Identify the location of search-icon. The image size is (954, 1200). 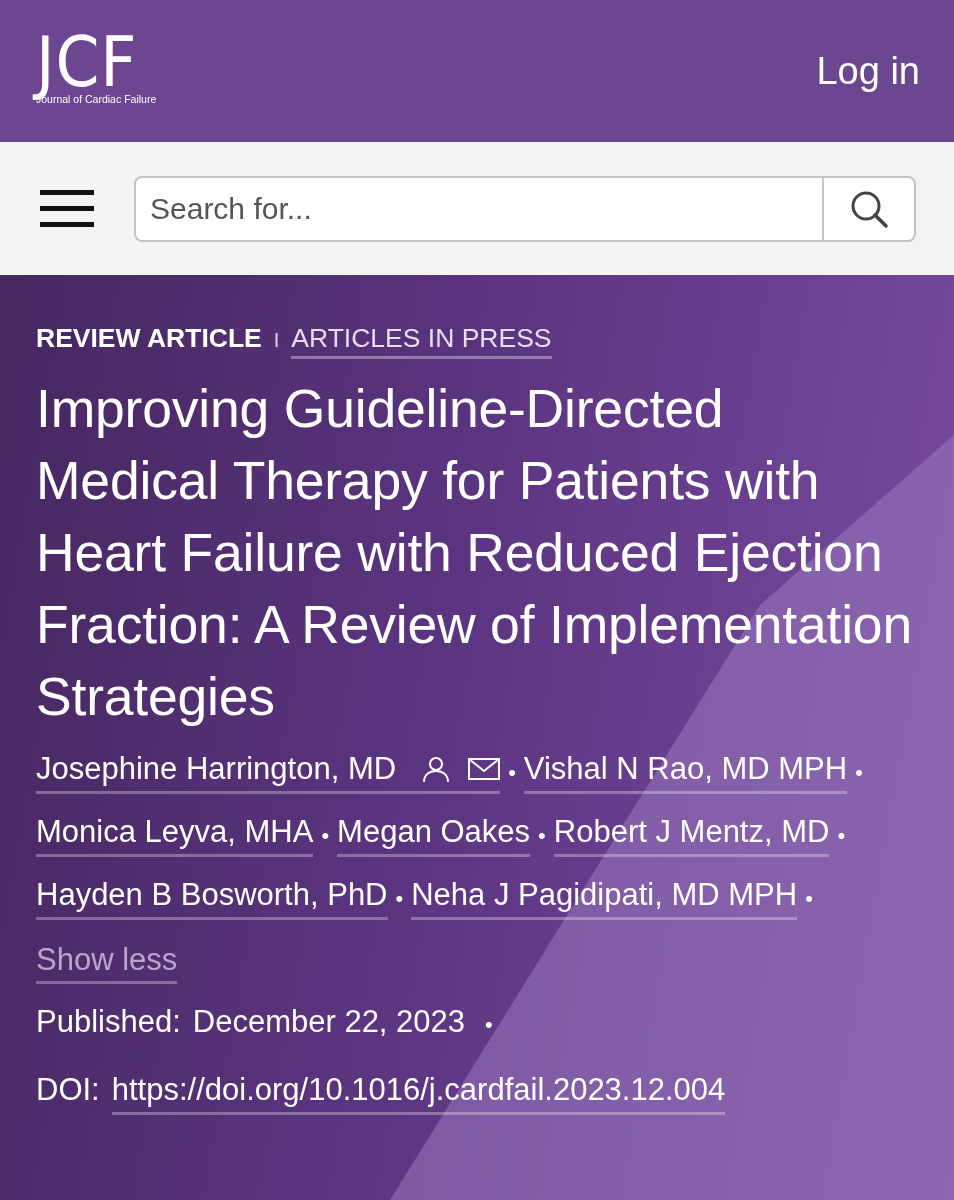
(869, 208).